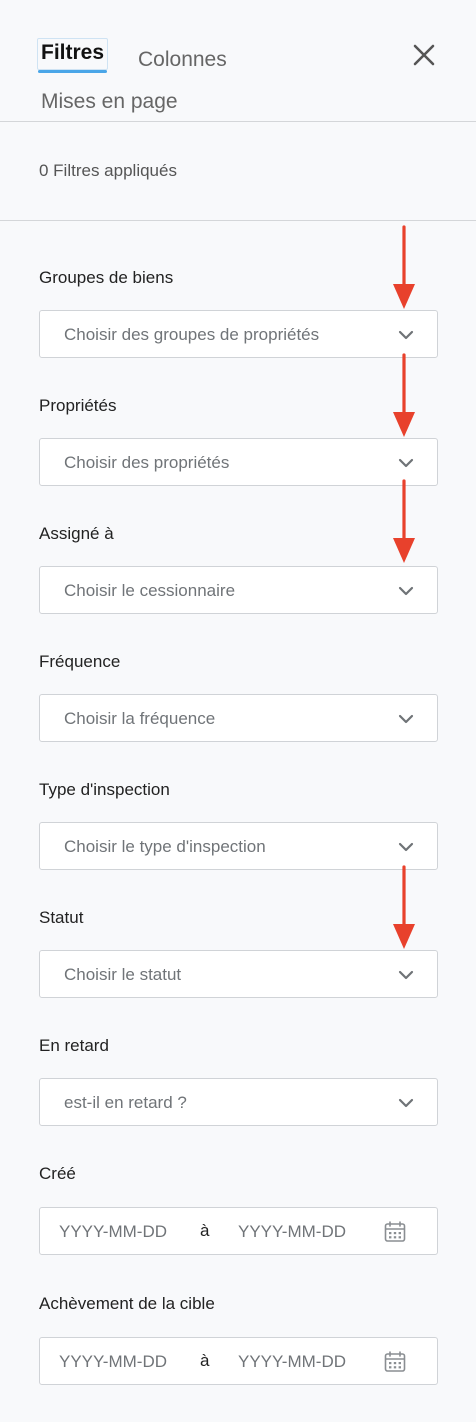 Image resolution: width=476 pixels, height=1422 pixels. What do you see at coordinates (292, 1362) in the screenshot?
I see `achevement-to-input: YYYY-MM-DD` at bounding box center [292, 1362].